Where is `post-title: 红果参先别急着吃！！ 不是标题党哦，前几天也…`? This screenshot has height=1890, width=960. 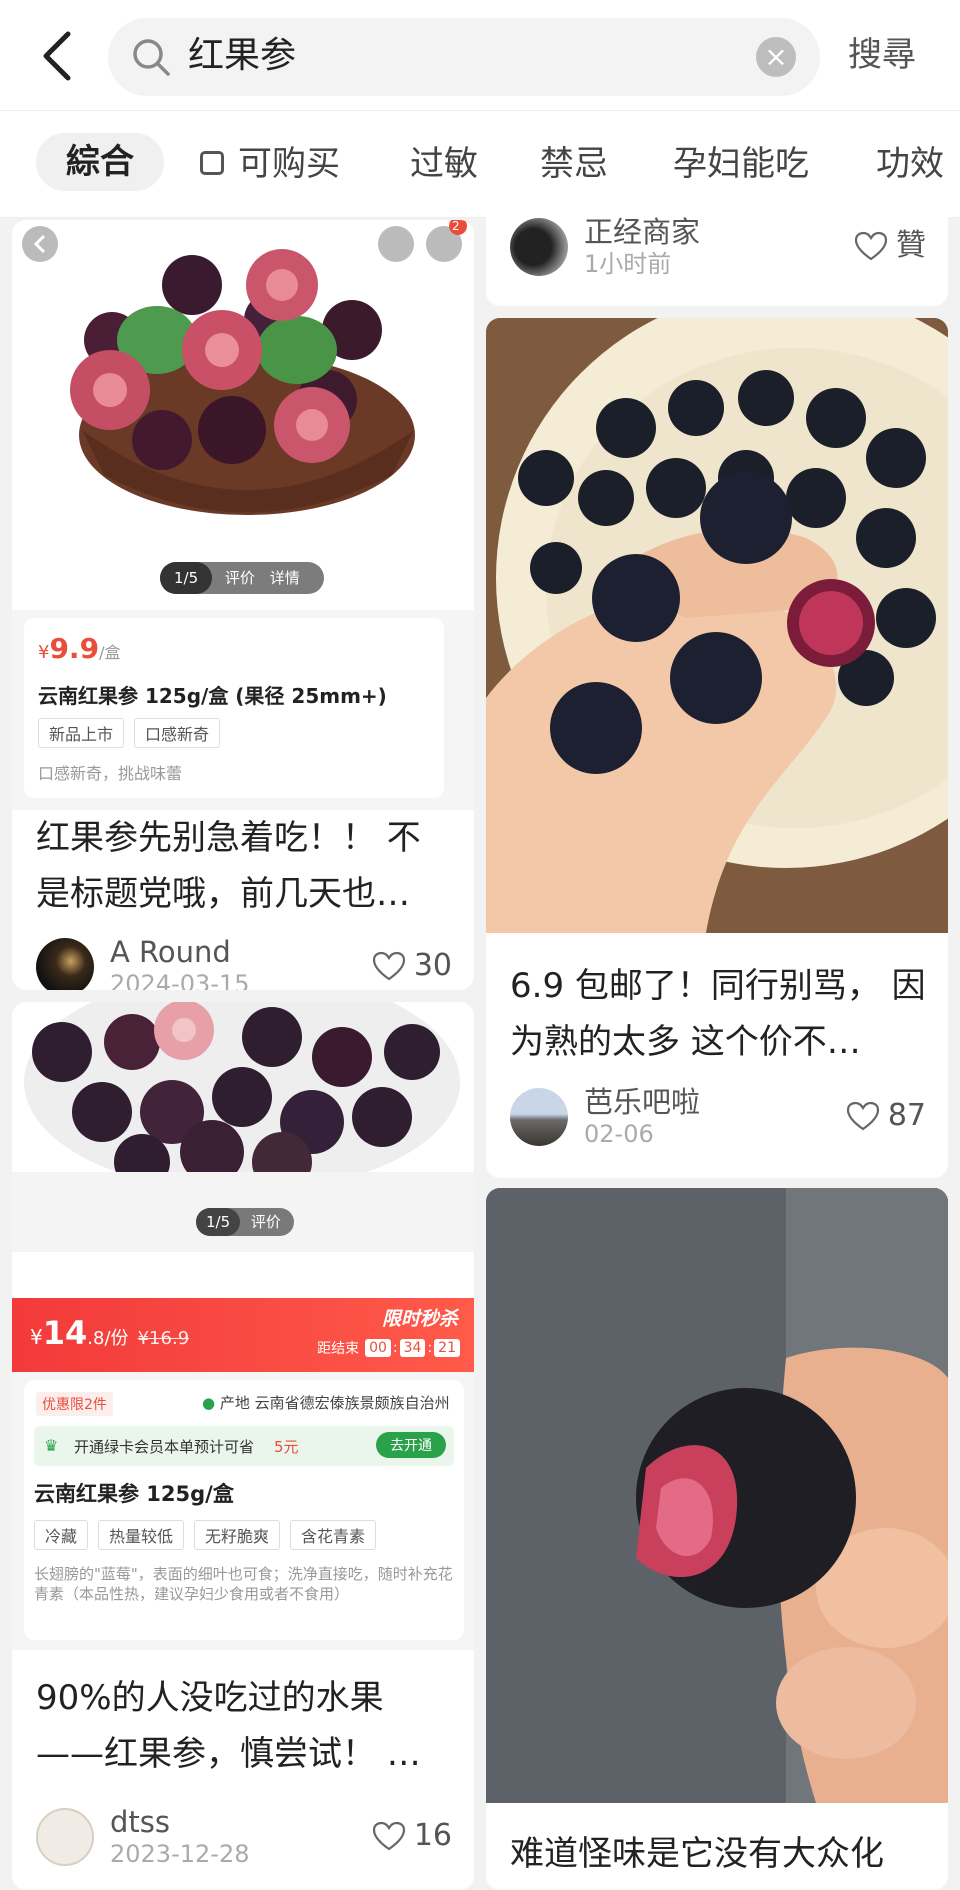 post-title: 红果参先别急着吃！！ 不是标题党哦，前几天也… is located at coordinates (245, 866).